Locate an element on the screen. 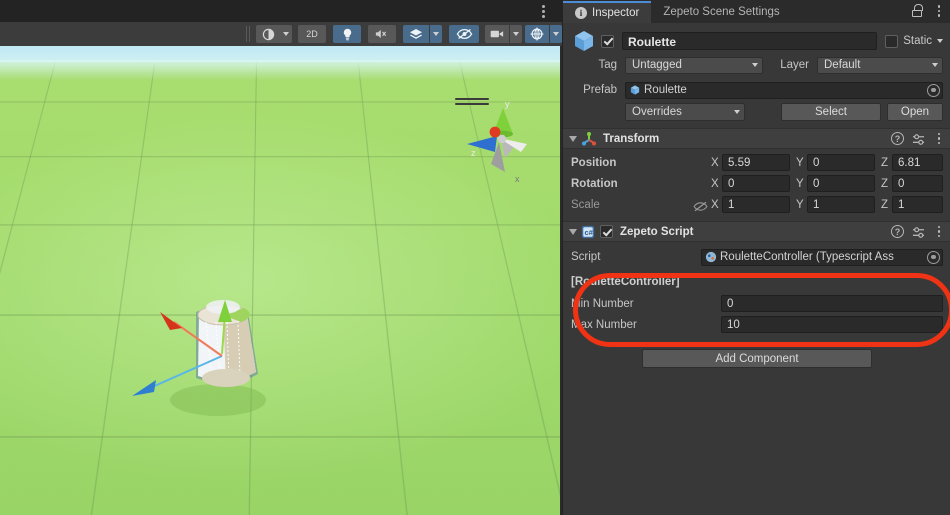  layer-value: Default is located at coordinates (842, 65).